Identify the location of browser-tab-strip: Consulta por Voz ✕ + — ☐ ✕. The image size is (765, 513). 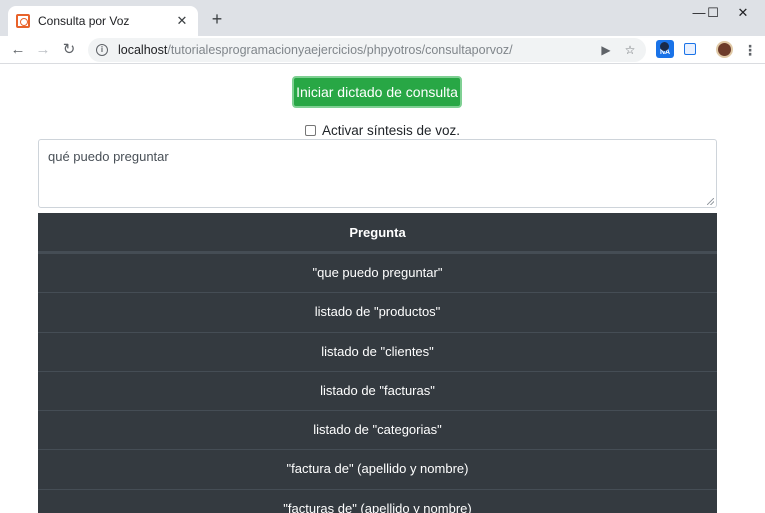
(382, 18).